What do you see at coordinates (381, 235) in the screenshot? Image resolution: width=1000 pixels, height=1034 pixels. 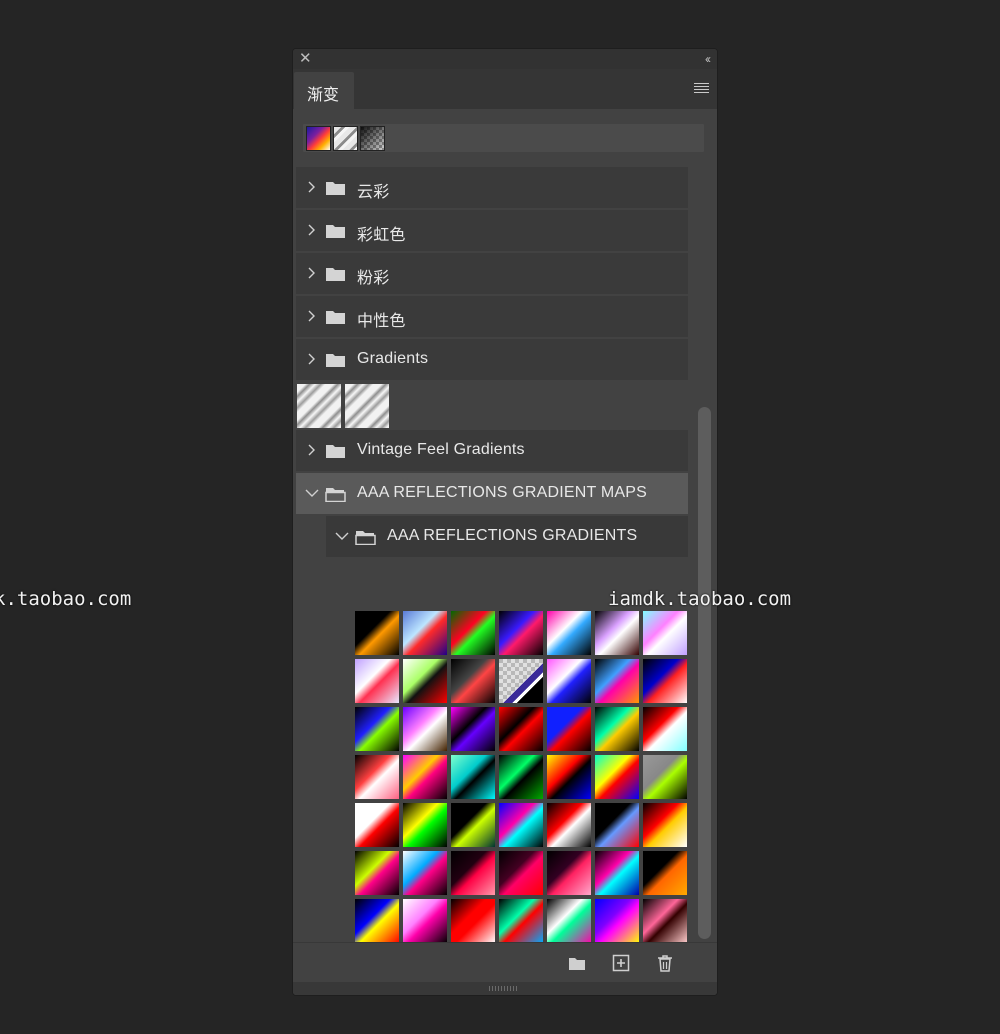 I see `folder-label: 彩虹色` at bounding box center [381, 235].